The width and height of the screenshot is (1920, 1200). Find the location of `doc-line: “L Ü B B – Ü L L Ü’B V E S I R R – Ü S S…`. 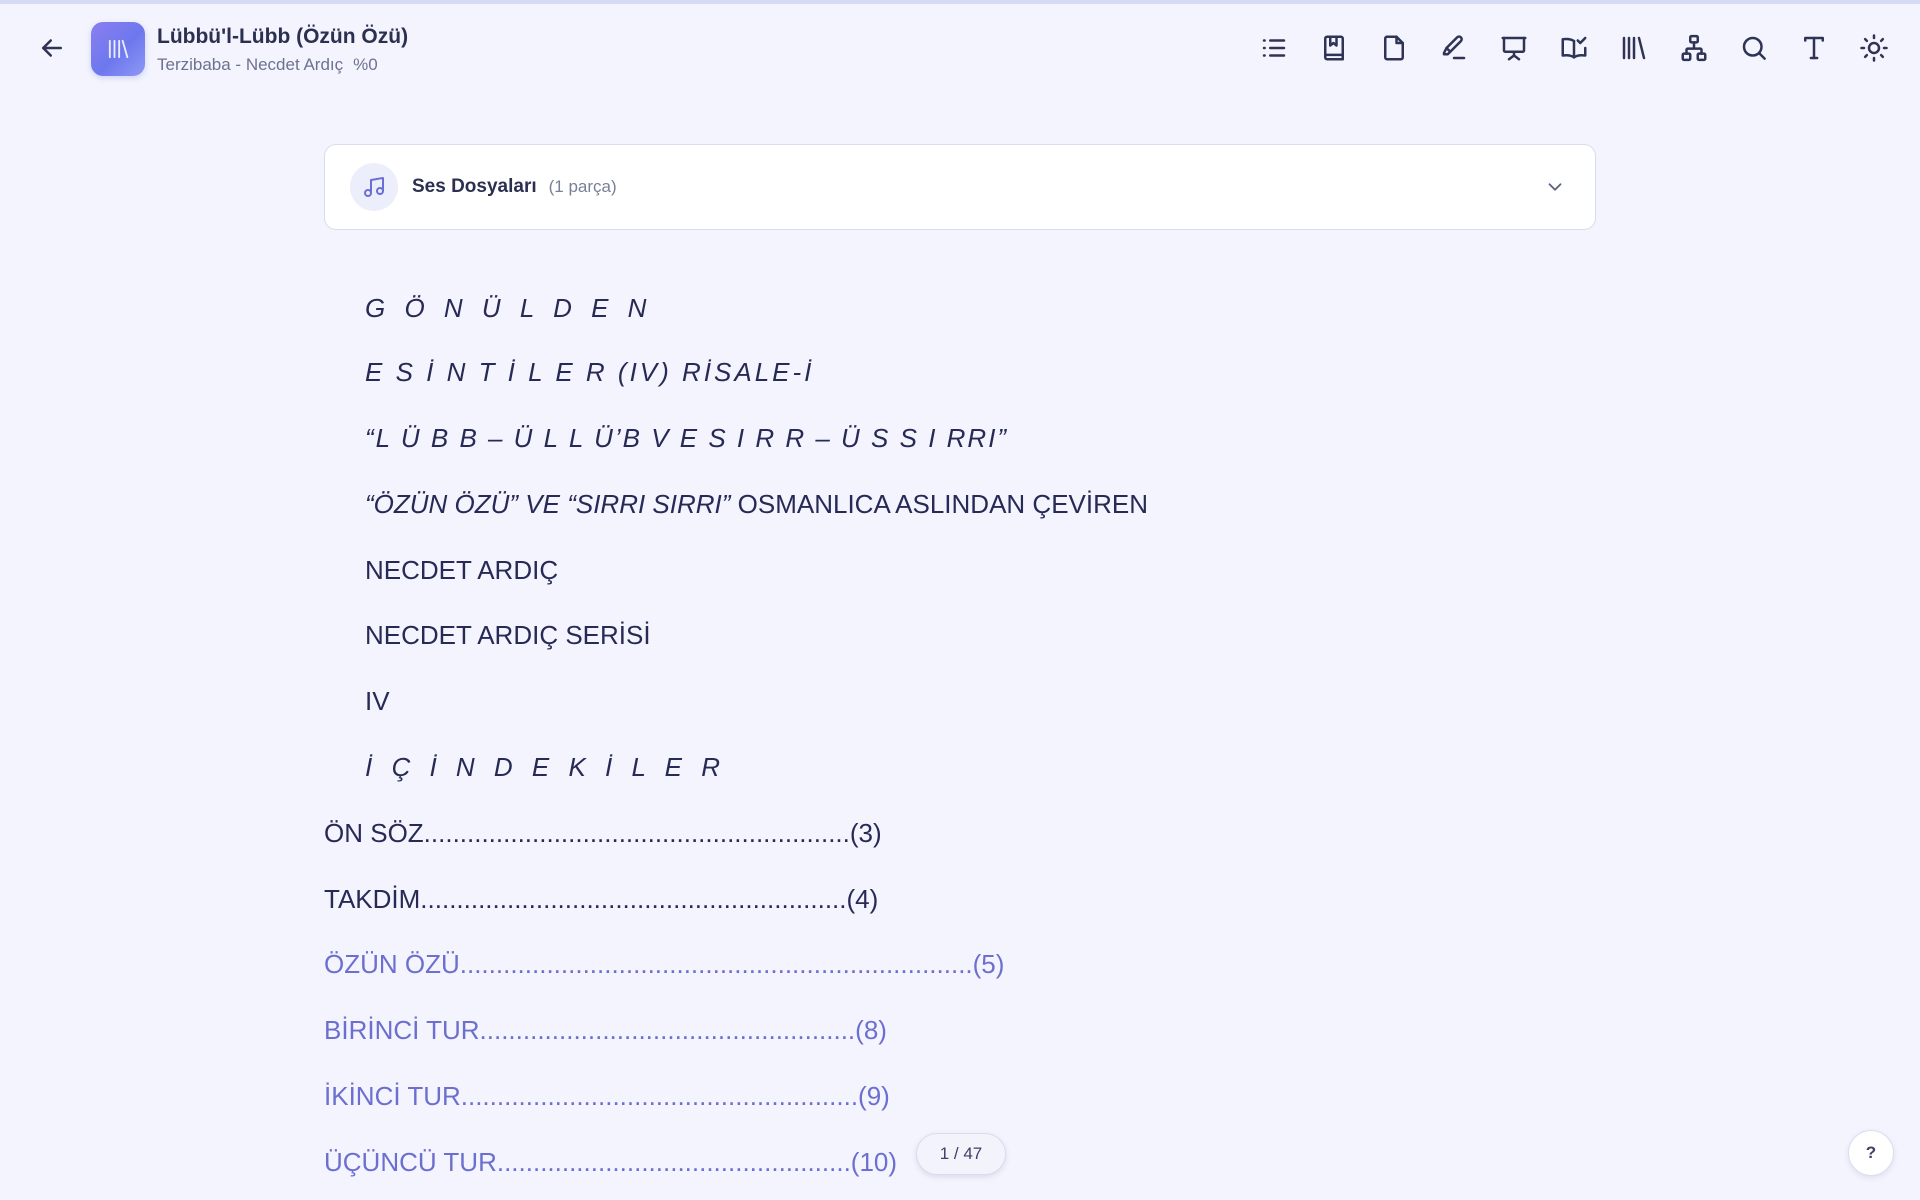

doc-line: “L Ü B B – Ü L L Ü’B V E S I R R – Ü S S… is located at coordinates (687, 438).